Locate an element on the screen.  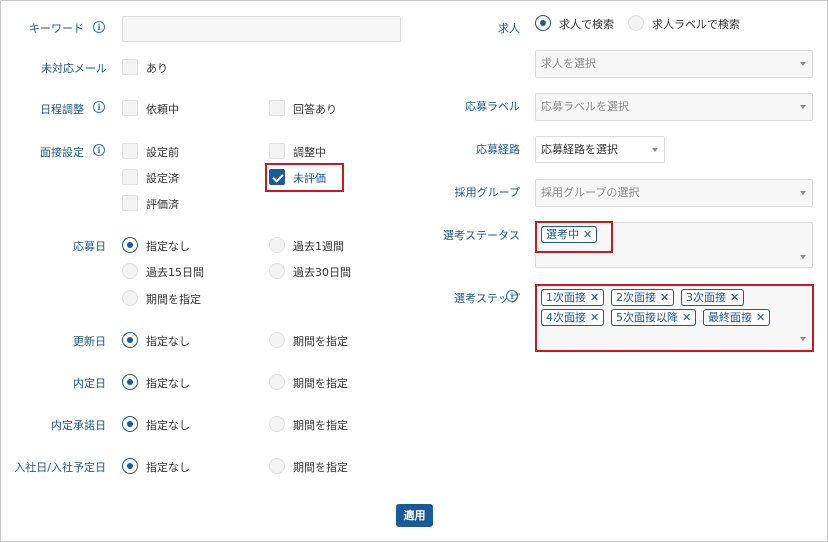
interview-option: 設定済 is located at coordinates (162, 178).